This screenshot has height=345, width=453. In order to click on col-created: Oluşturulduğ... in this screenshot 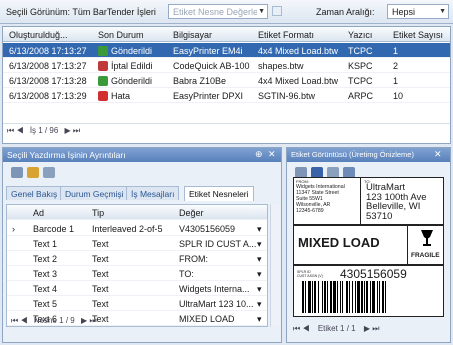, I will do `click(38, 35)`.